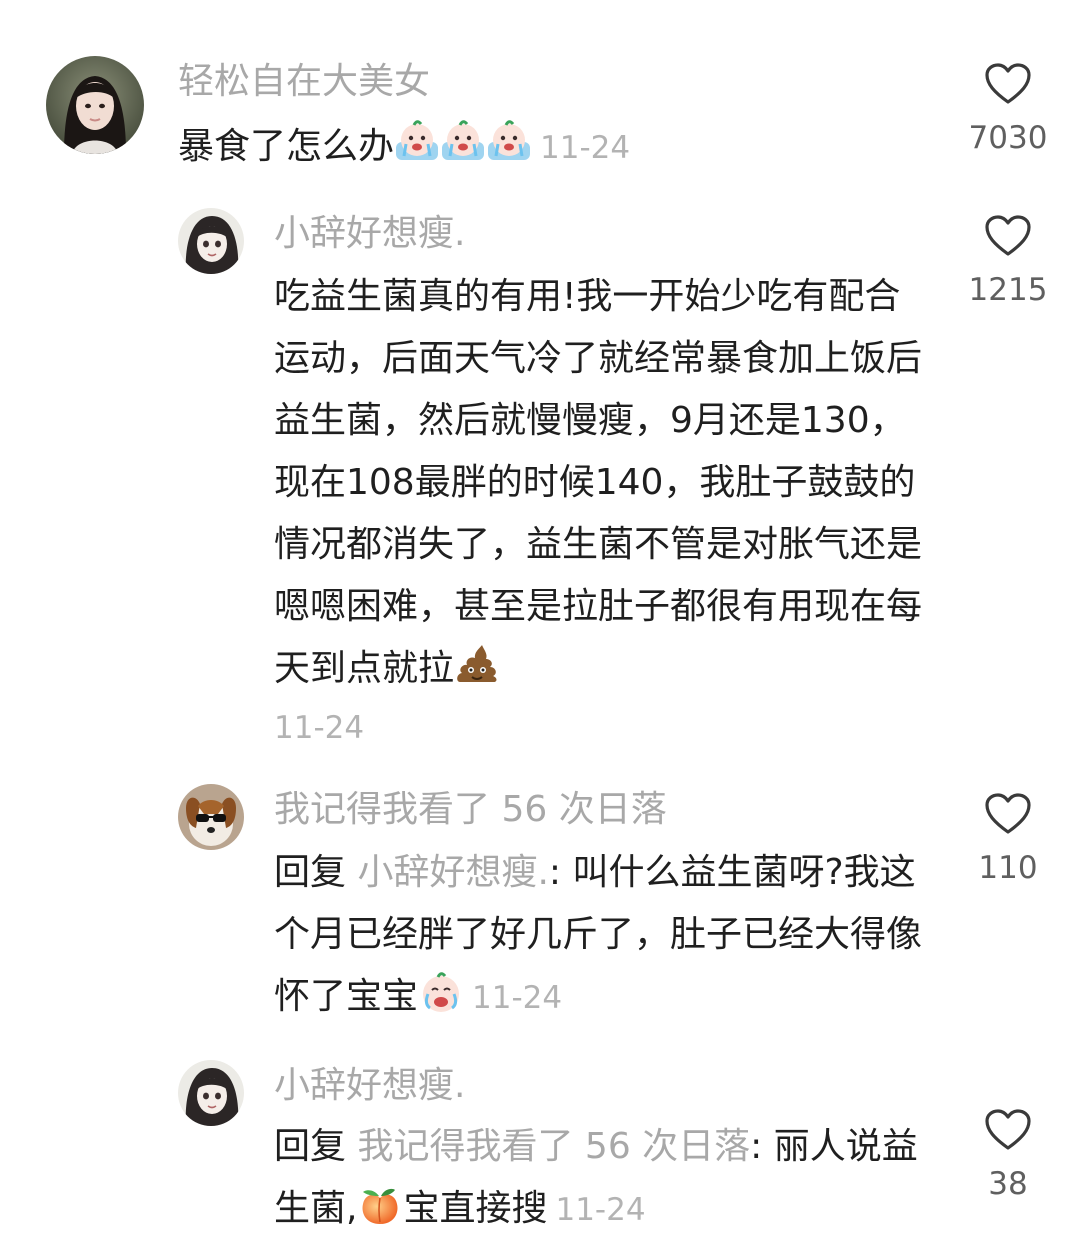  I want to click on comment-text: 暴食了怎么办, so click(286, 146).